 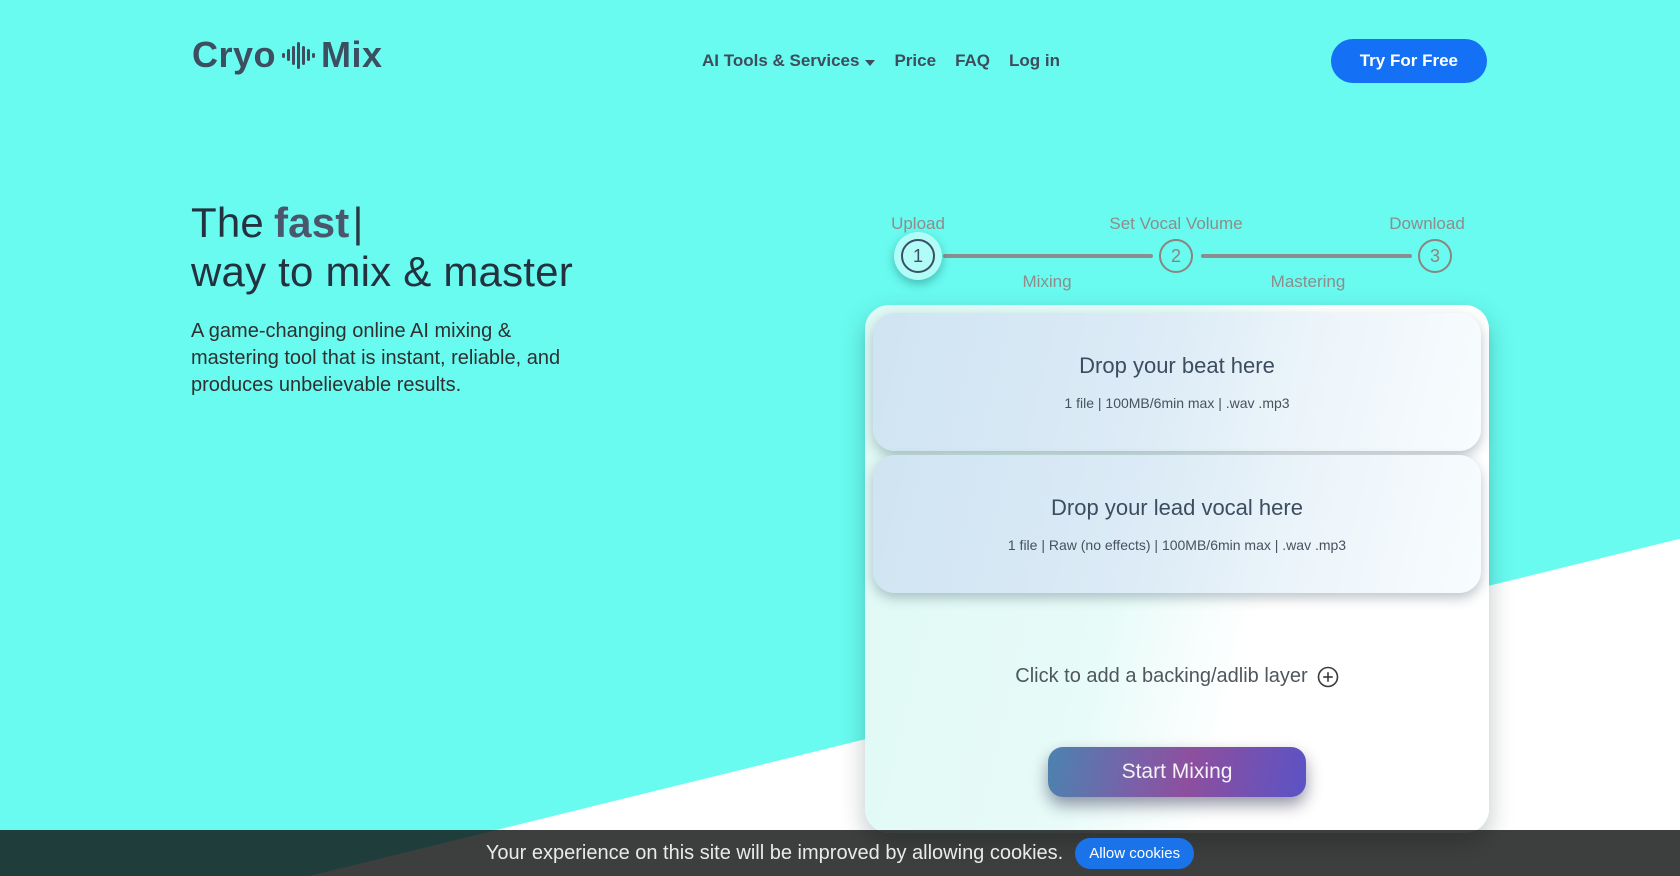 I want to click on connector-line-mixing, so click(x=1048, y=256).